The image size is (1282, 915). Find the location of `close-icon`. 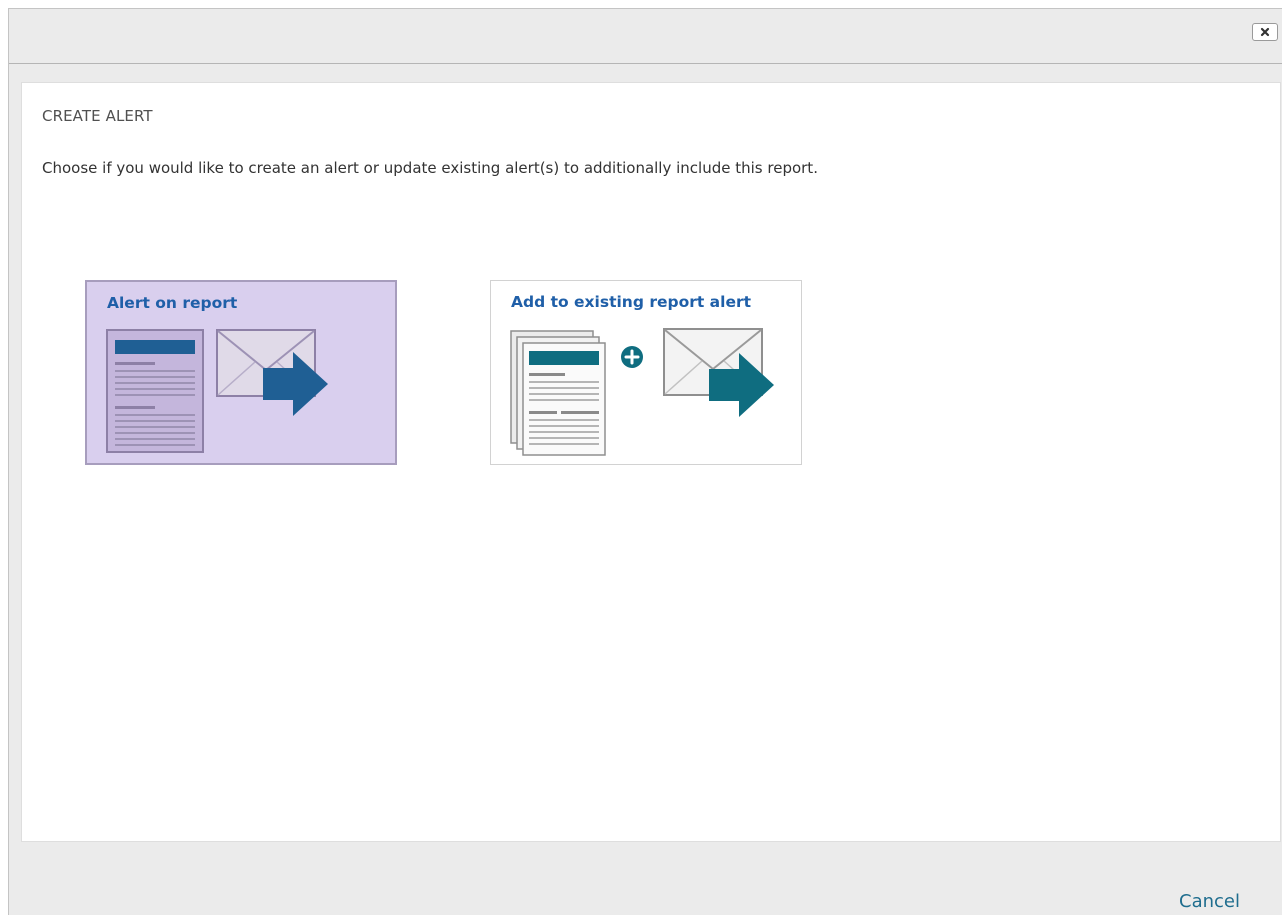

close-icon is located at coordinates (1265, 32).